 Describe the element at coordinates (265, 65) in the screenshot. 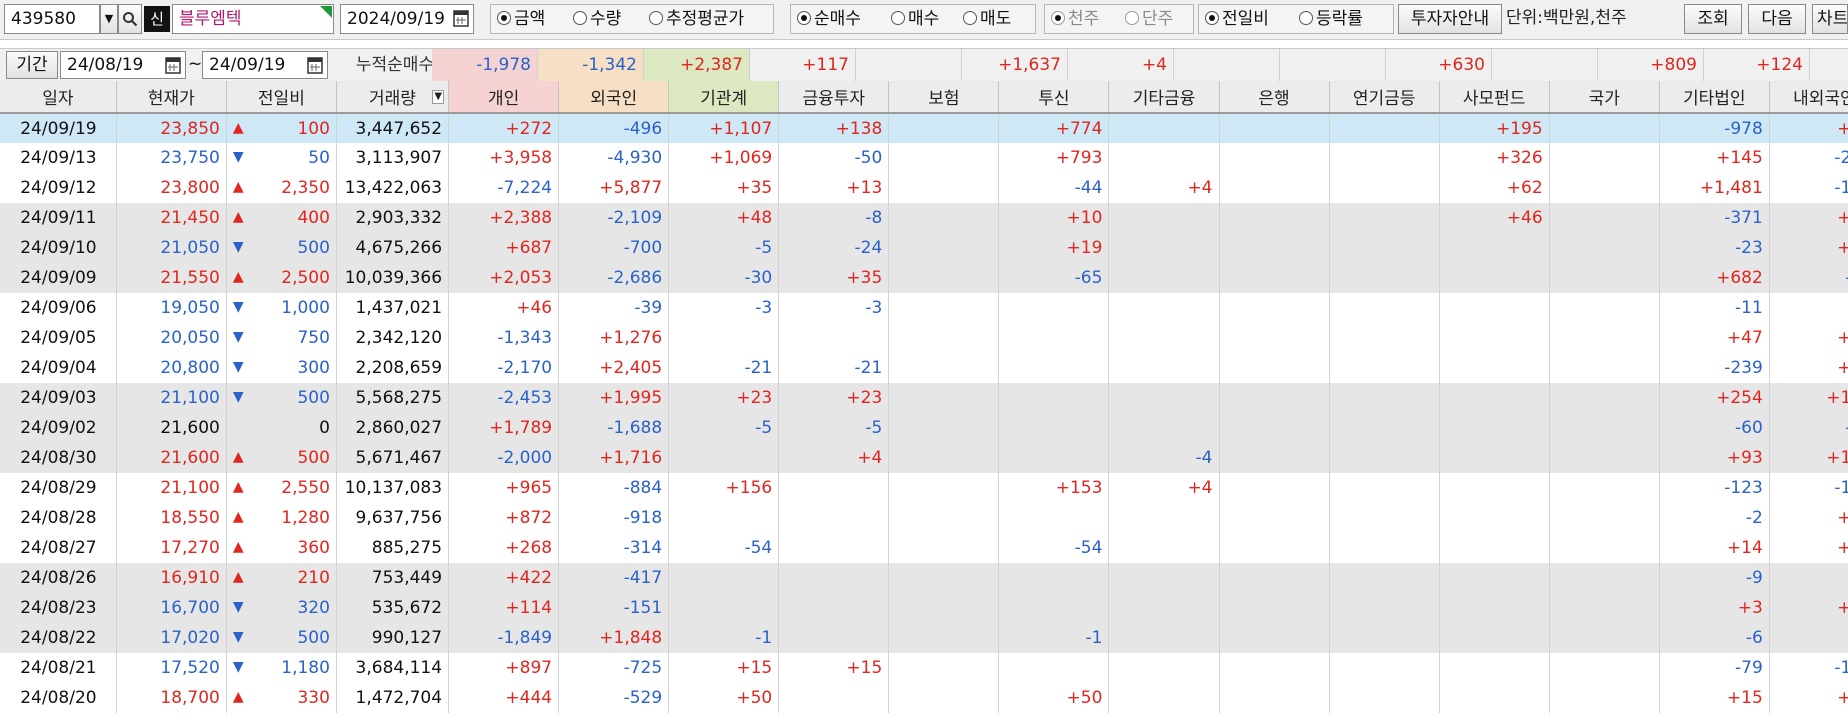

I see `period-to-input: 24/09/19` at that location.